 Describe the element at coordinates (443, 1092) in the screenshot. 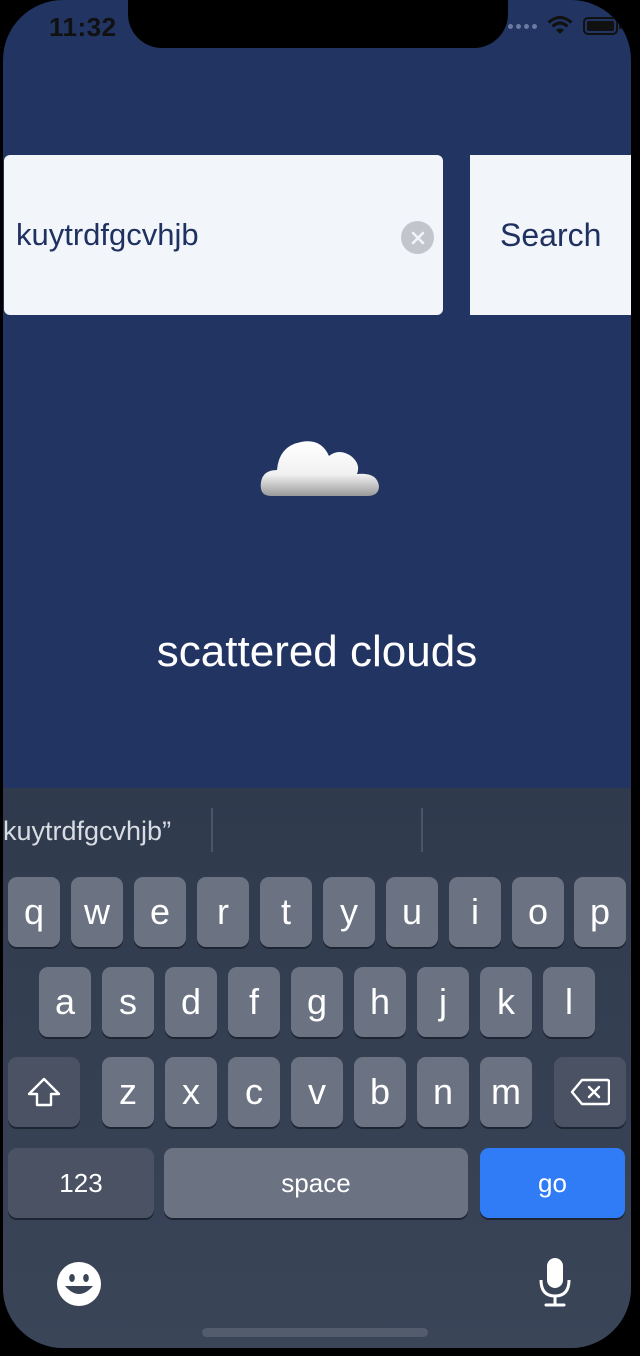

I see `key-n: n` at that location.